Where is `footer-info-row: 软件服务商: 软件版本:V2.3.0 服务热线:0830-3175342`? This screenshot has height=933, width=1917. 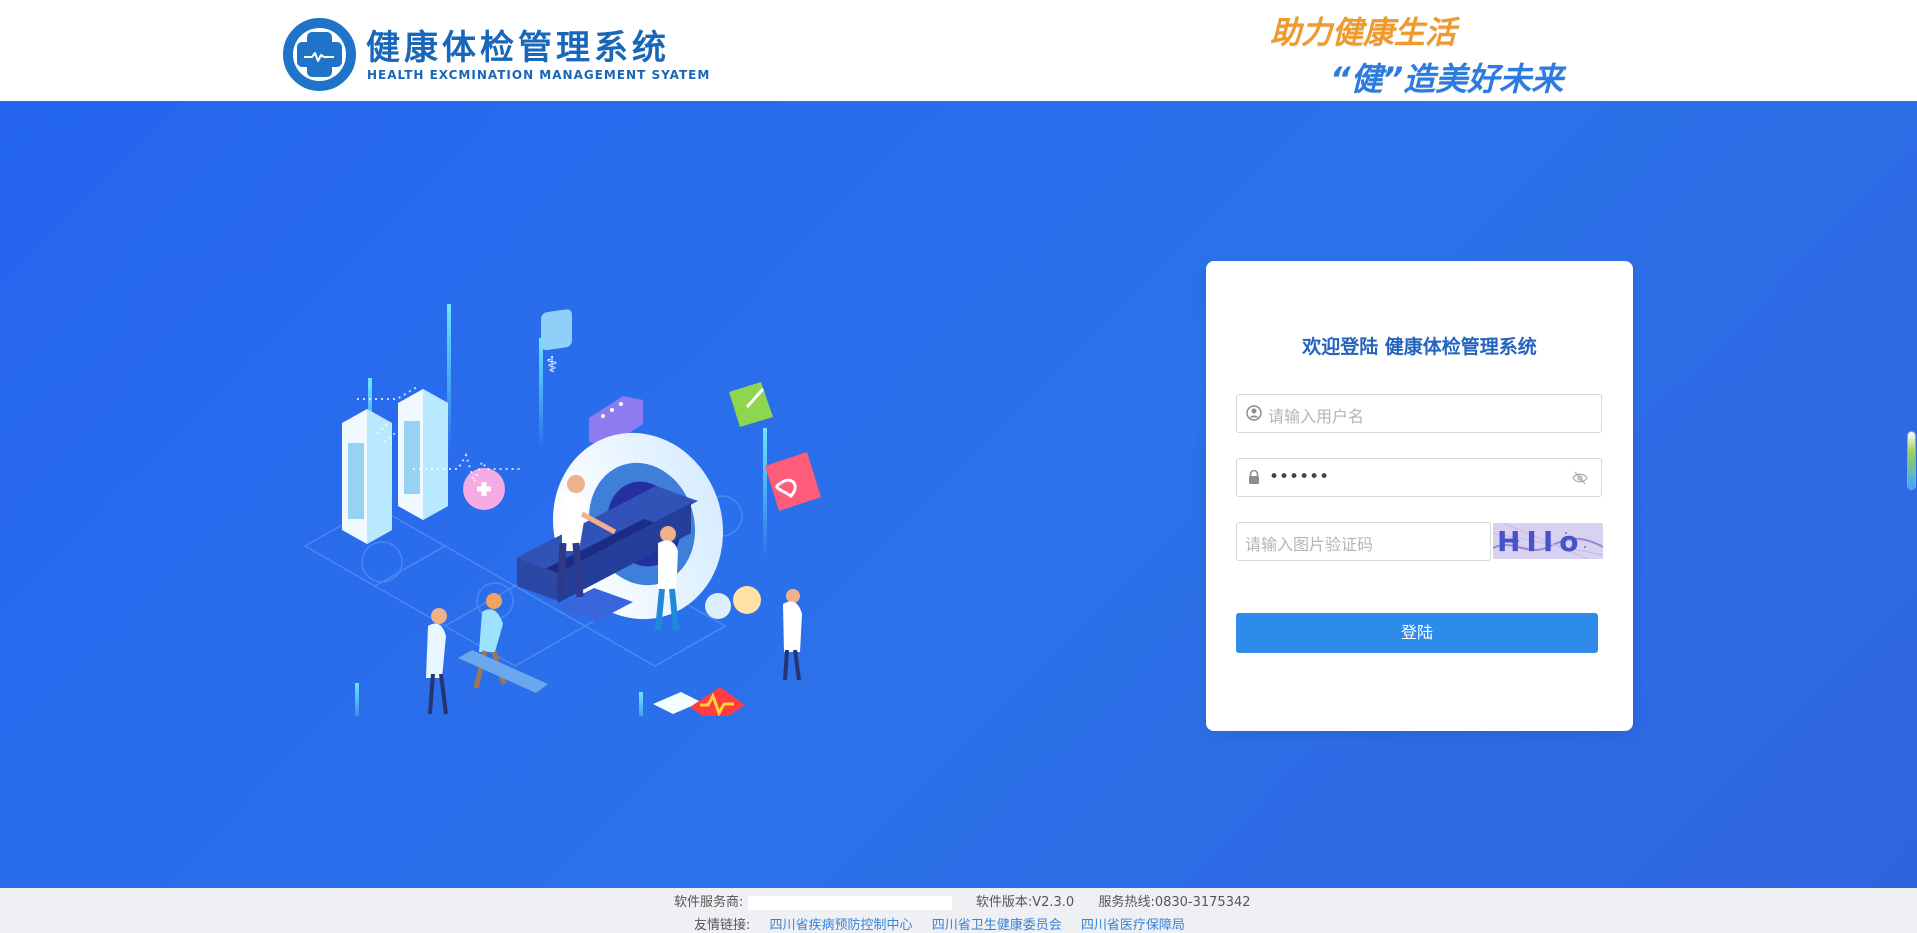 footer-info-row: 软件服务商: 软件版本:V2.3.0 服务热线:0830-3175342 is located at coordinates (962, 900).